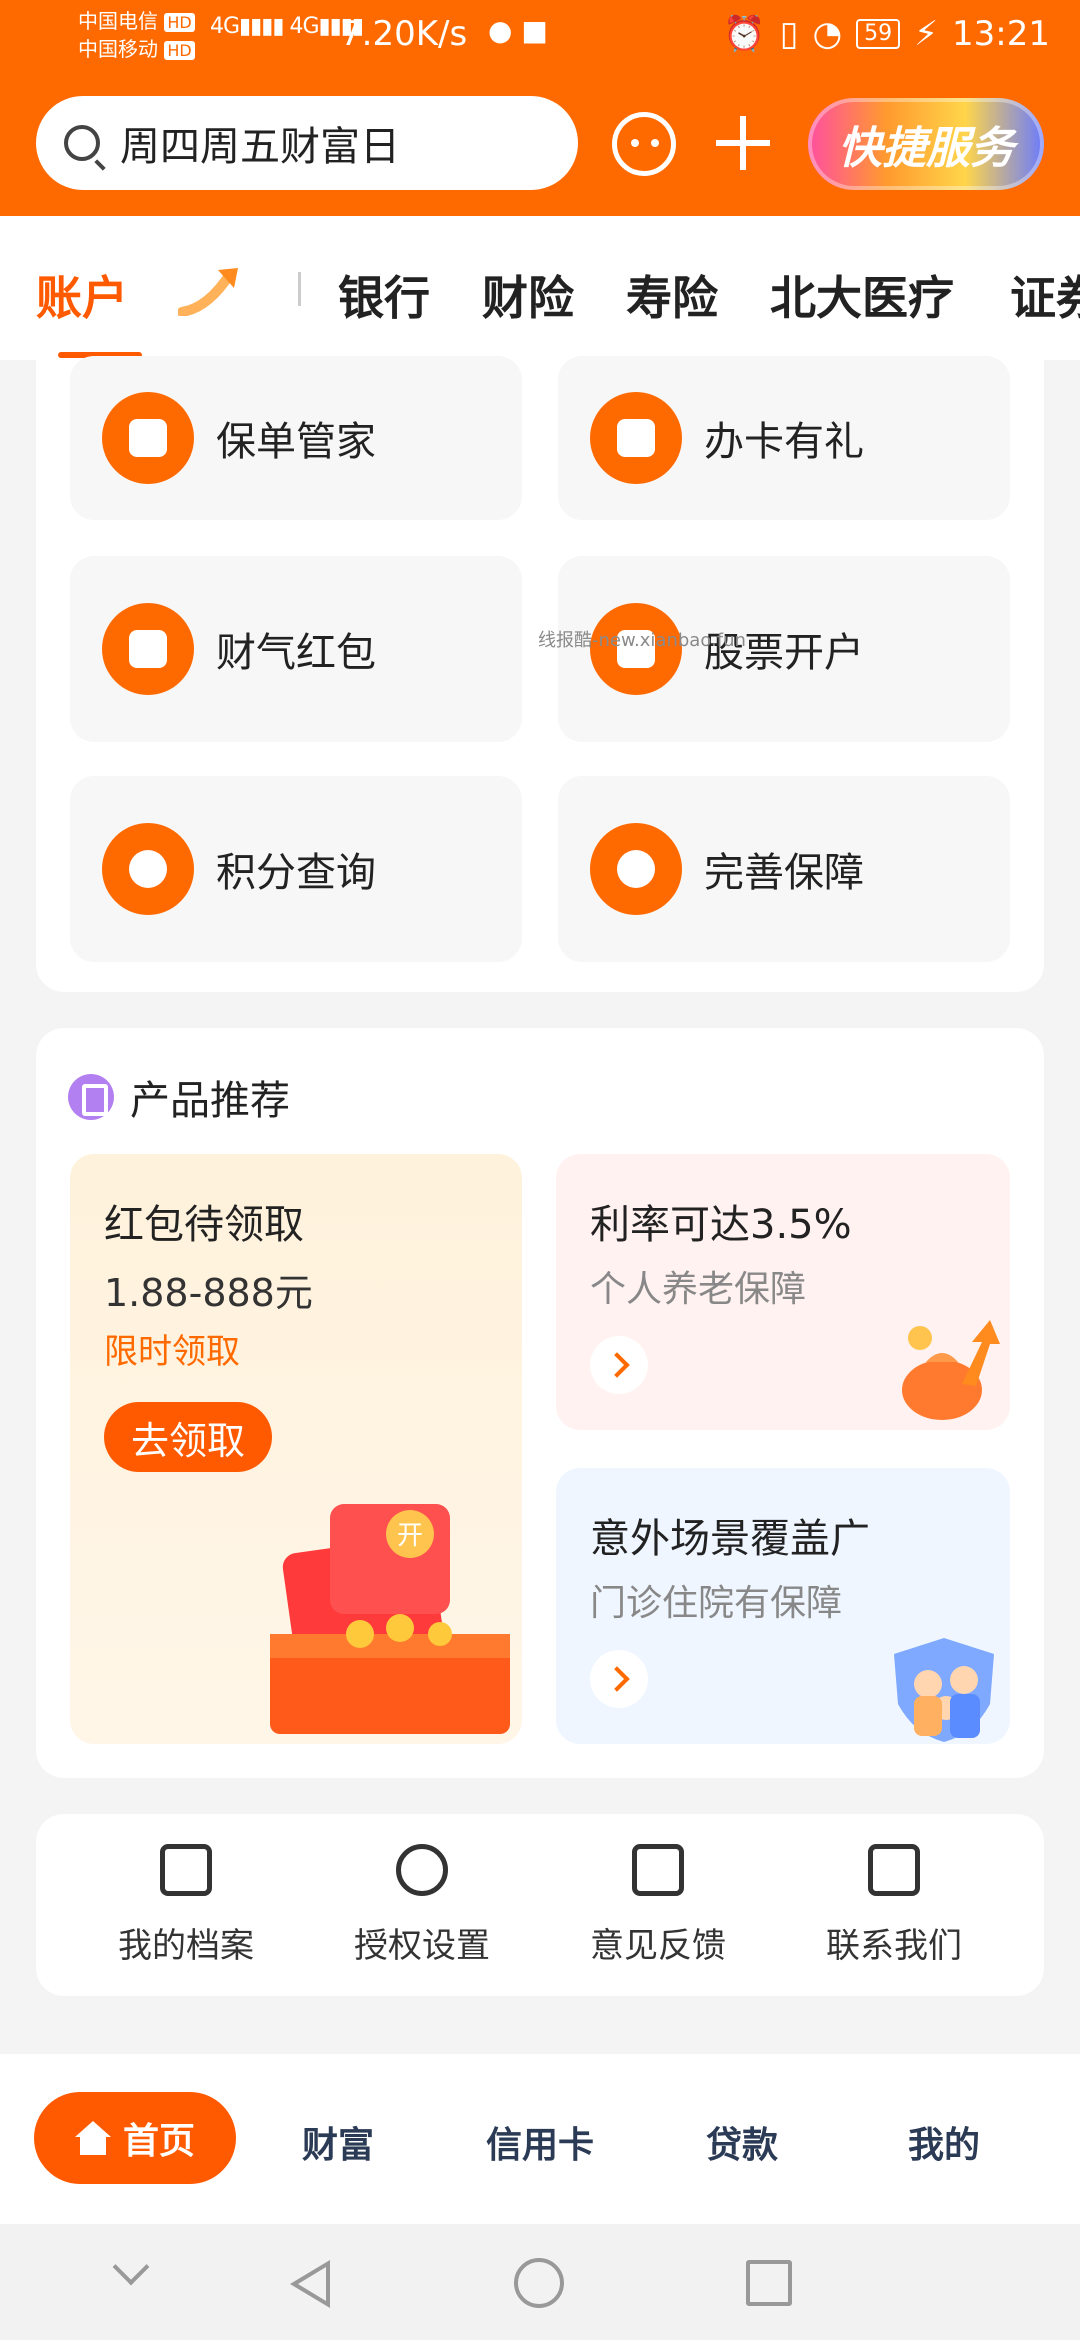  Describe the element at coordinates (784, 442) in the screenshot. I see `service-label: 办卡有礼` at that location.